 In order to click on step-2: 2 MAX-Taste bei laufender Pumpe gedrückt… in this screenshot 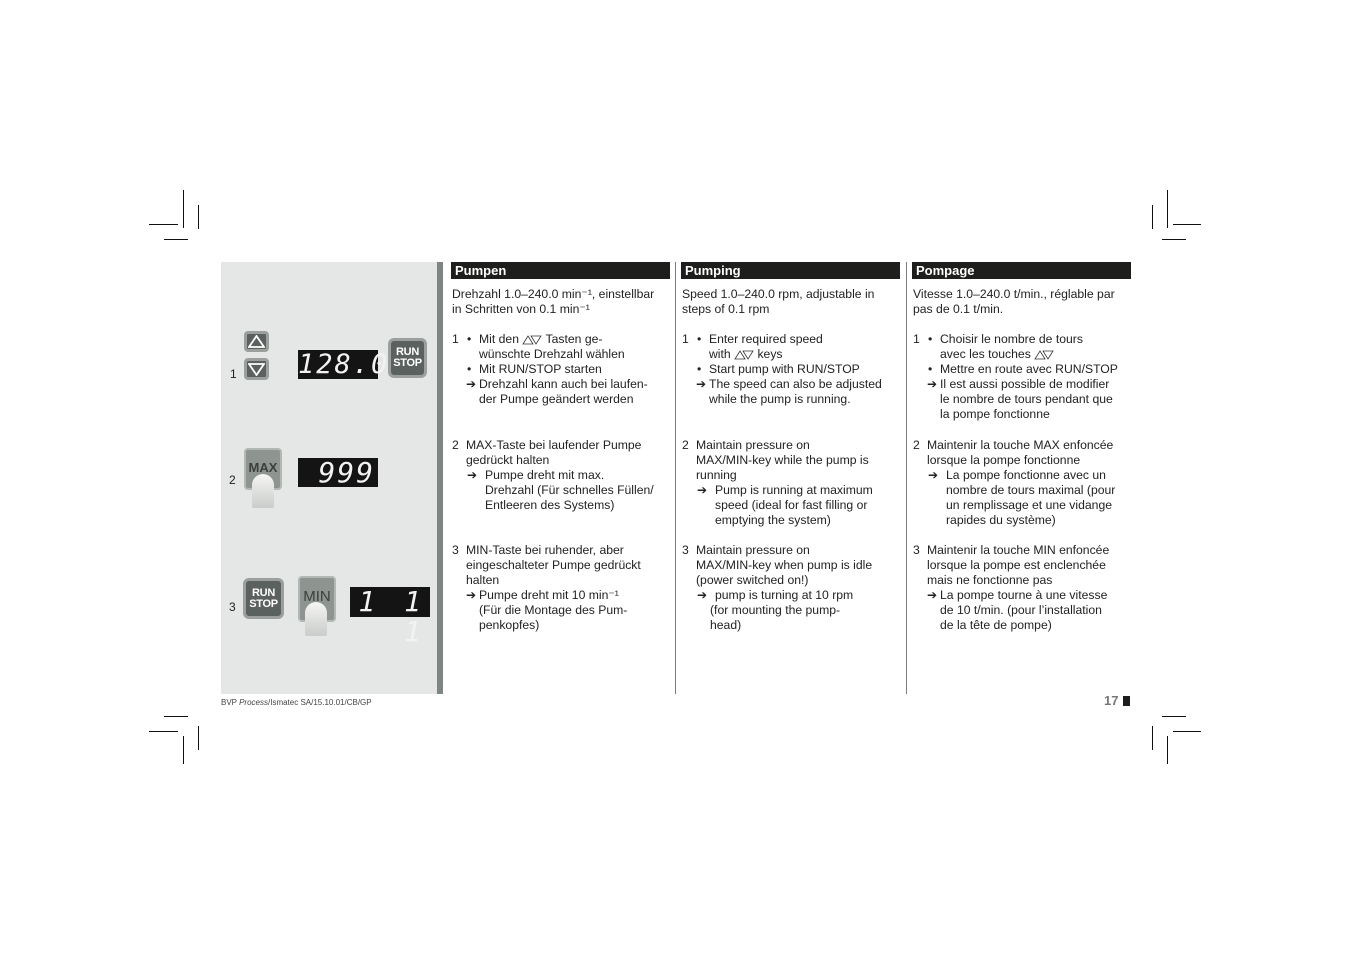, I will do `click(553, 475)`.